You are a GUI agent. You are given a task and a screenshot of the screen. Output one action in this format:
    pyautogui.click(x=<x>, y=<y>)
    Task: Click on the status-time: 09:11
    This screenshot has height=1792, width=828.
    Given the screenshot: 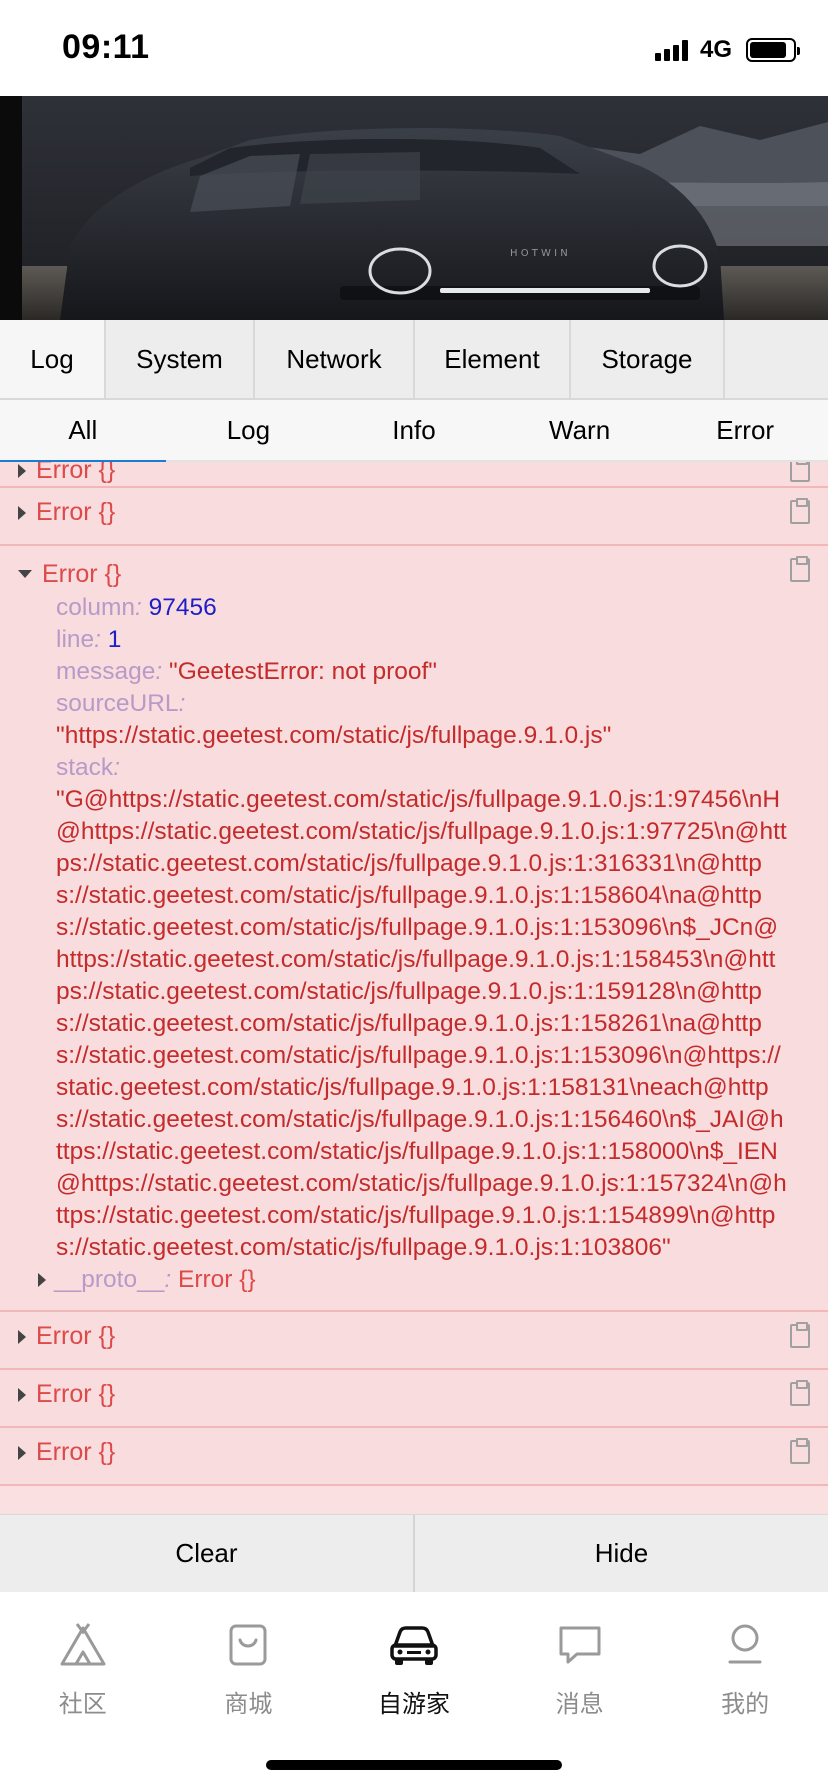 What is the action you would take?
    pyautogui.click(x=106, y=47)
    